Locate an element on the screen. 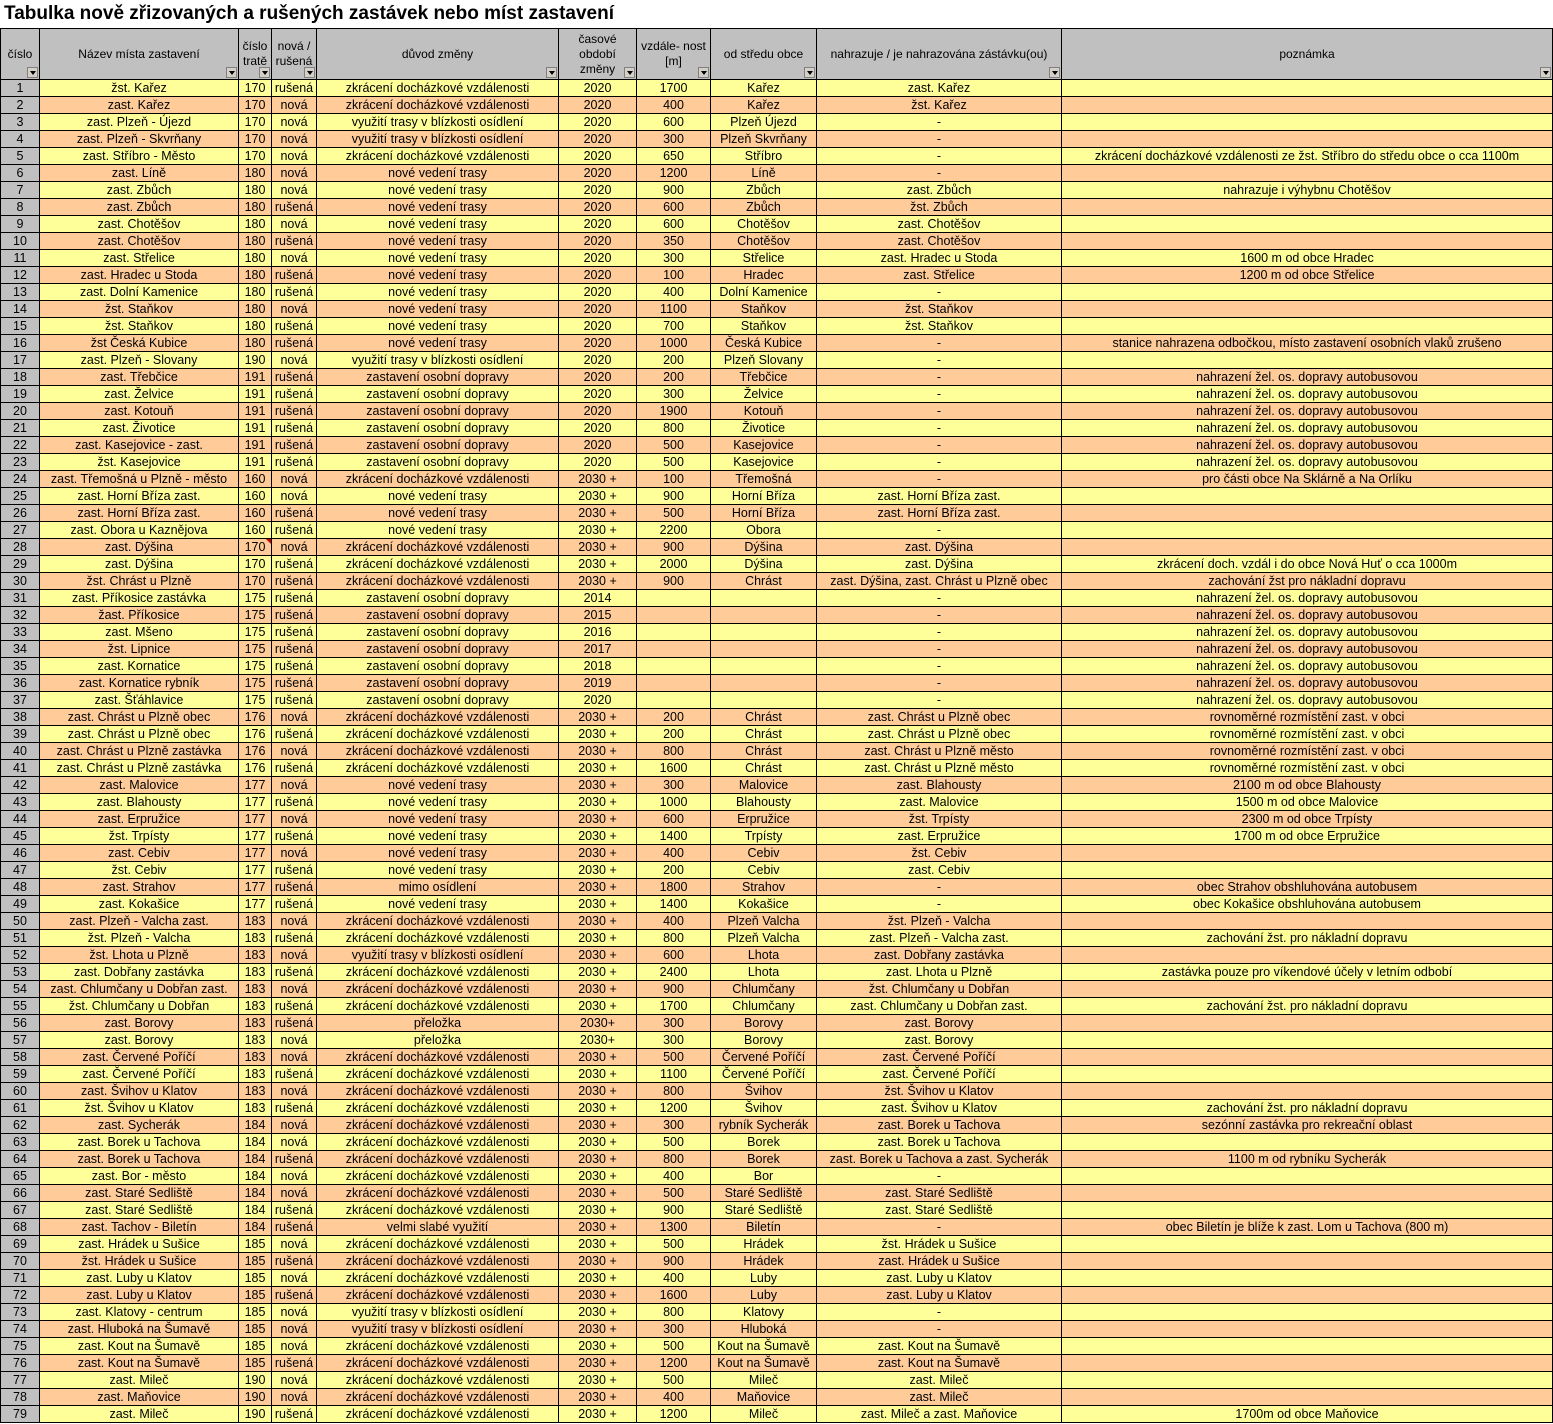  cell-cislo: 39 is located at coordinates (20, 734).